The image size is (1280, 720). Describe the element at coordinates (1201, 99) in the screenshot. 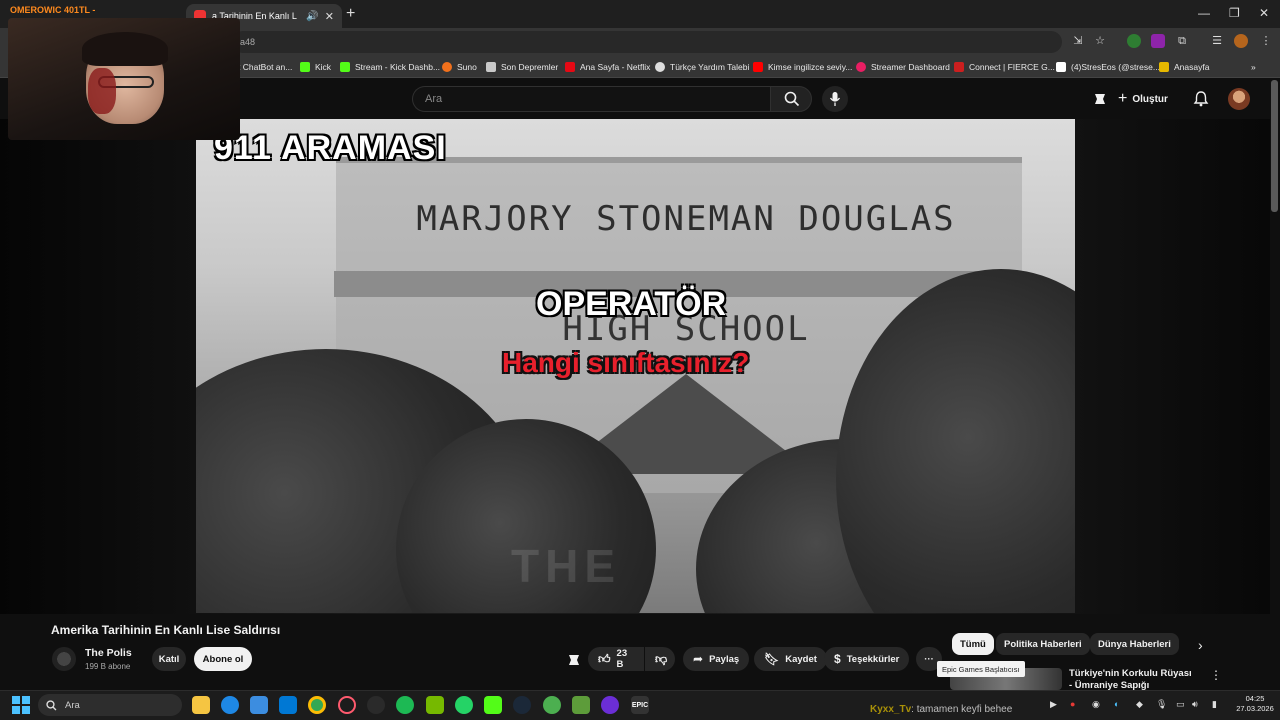

I see `notifications-button` at that location.